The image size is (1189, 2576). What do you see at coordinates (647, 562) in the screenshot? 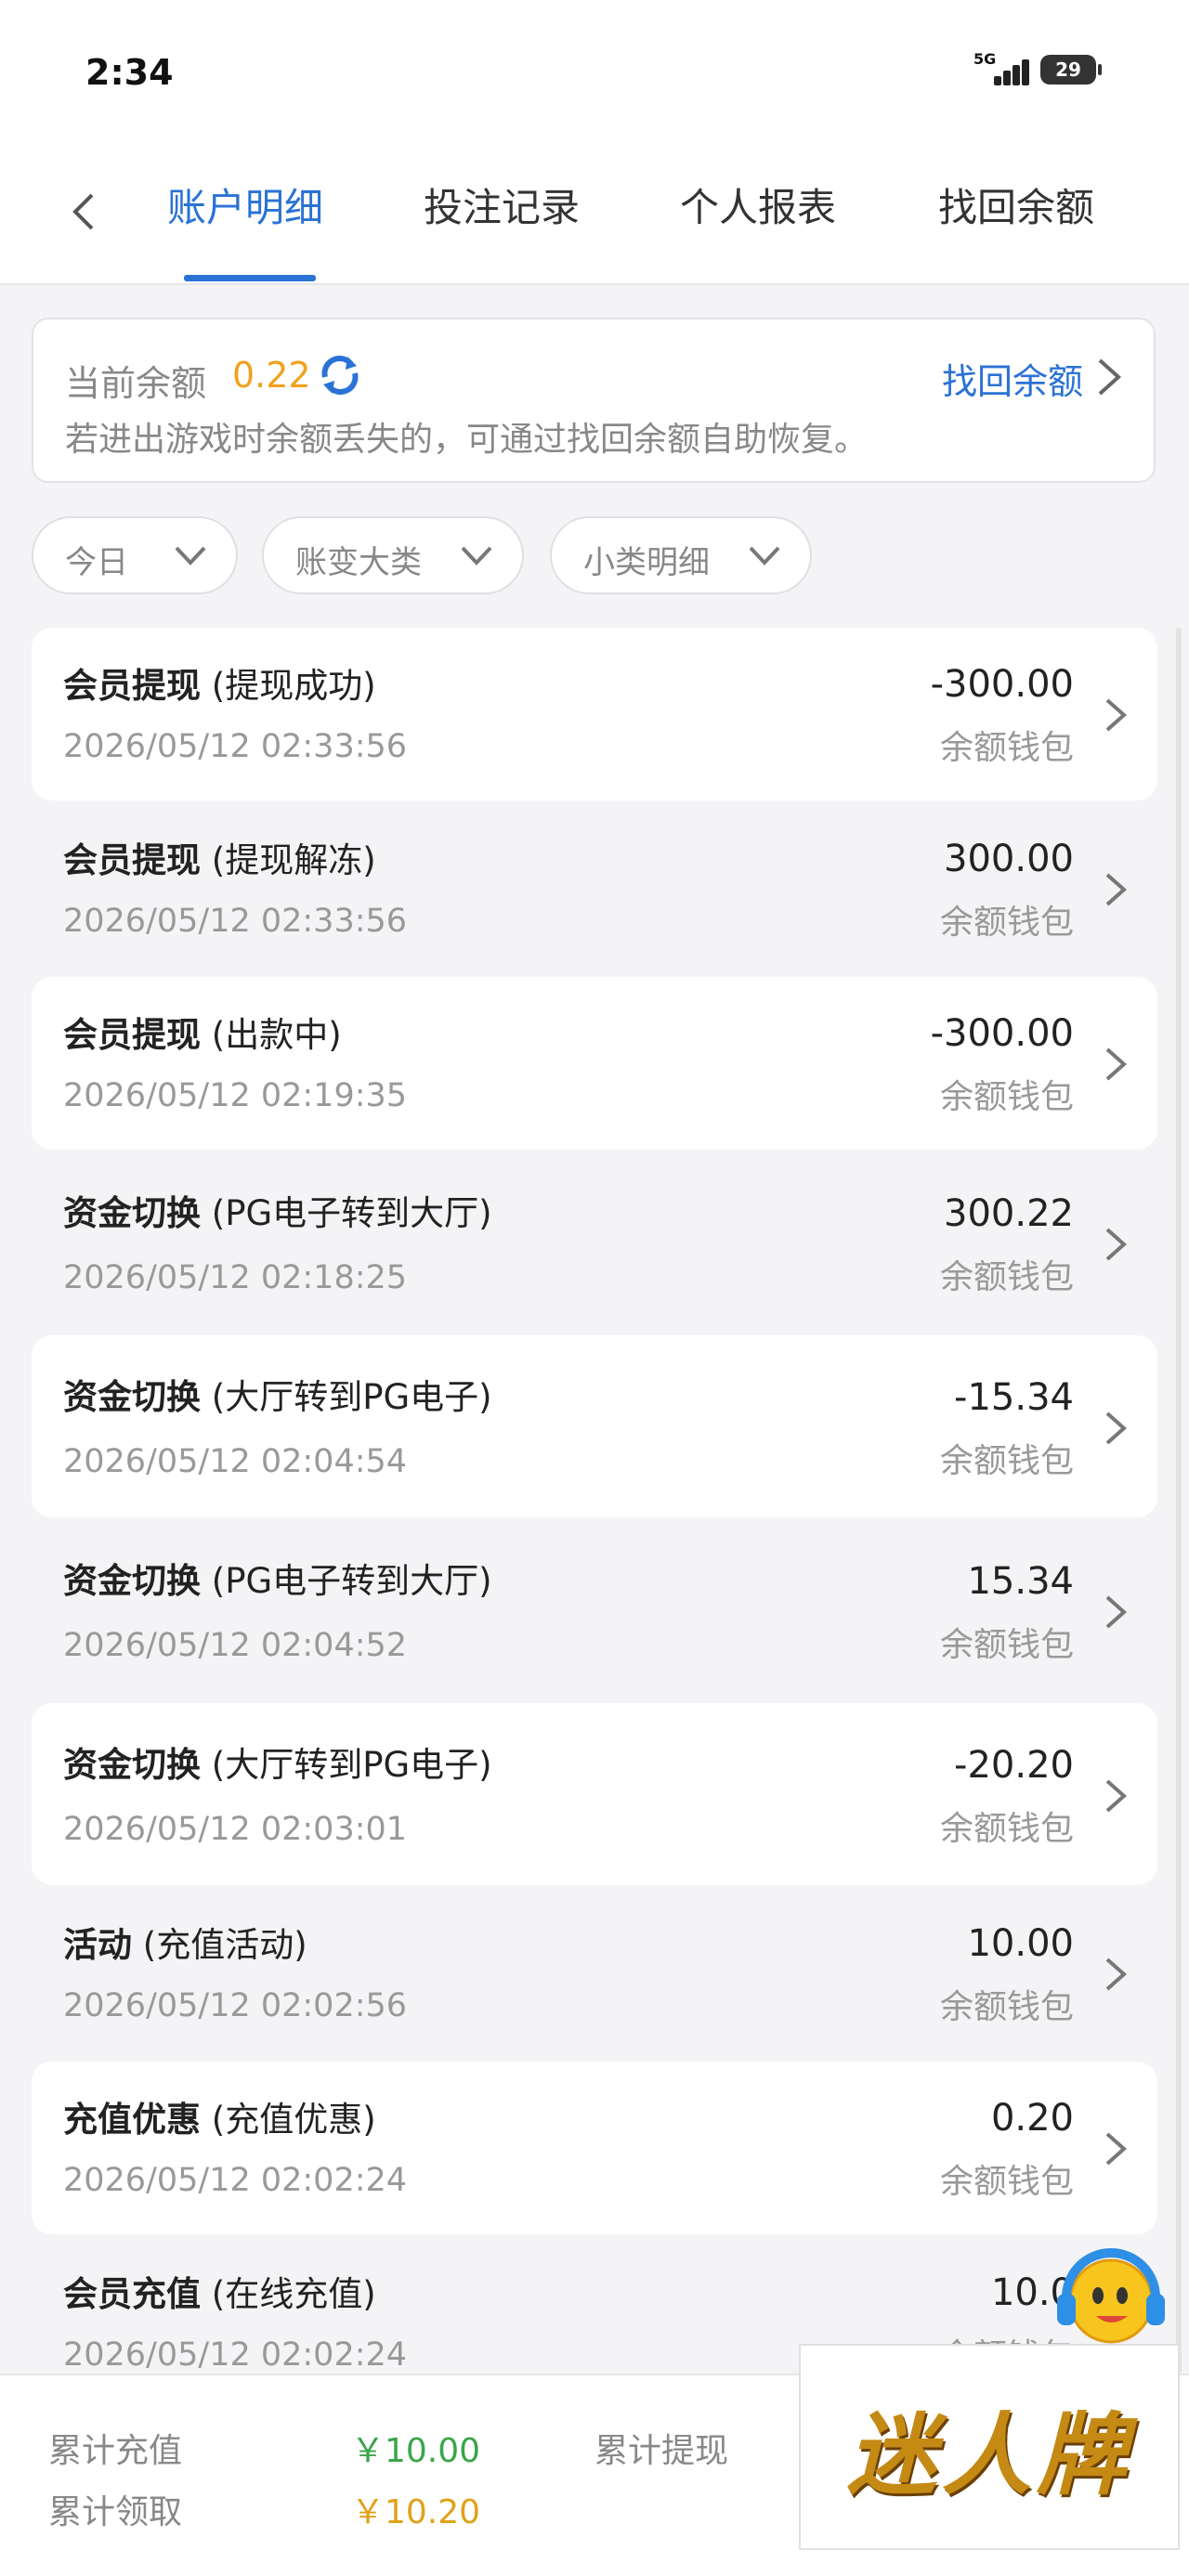
I see `filter-subcategory-label: 小类明细` at bounding box center [647, 562].